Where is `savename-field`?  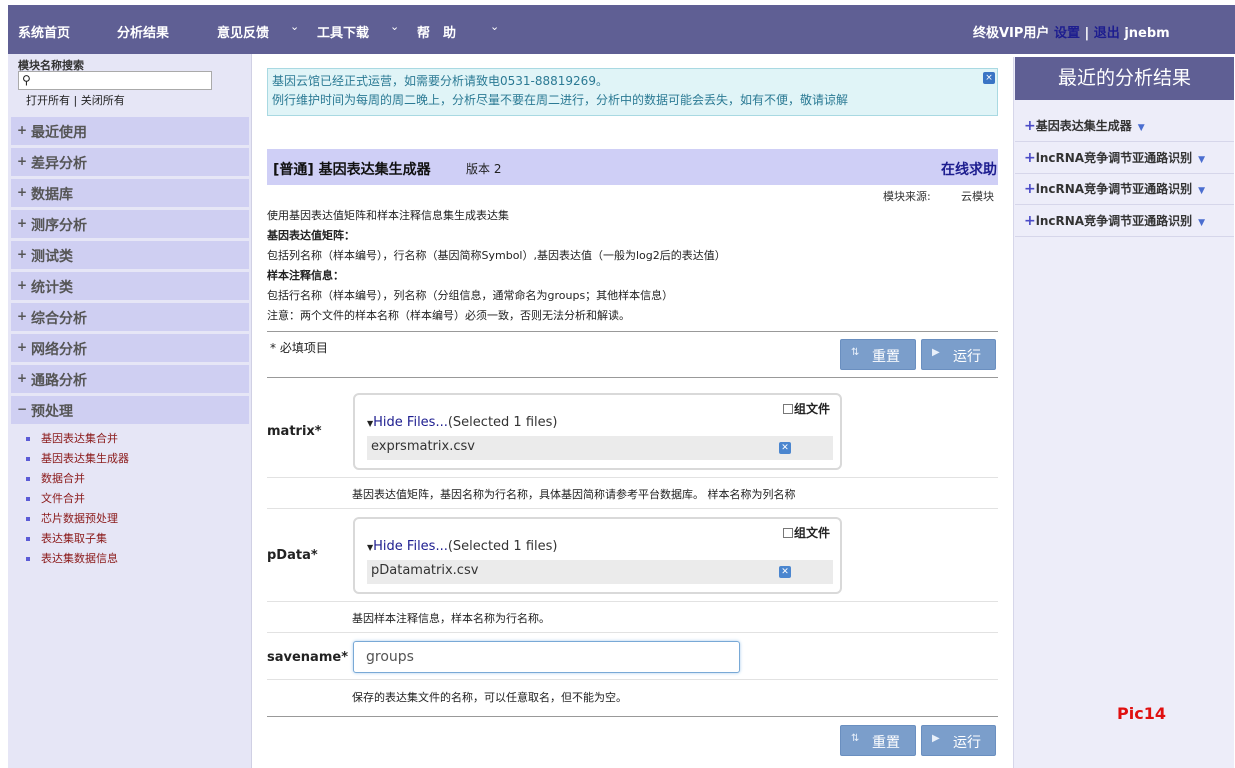 savename-field is located at coordinates (546, 657).